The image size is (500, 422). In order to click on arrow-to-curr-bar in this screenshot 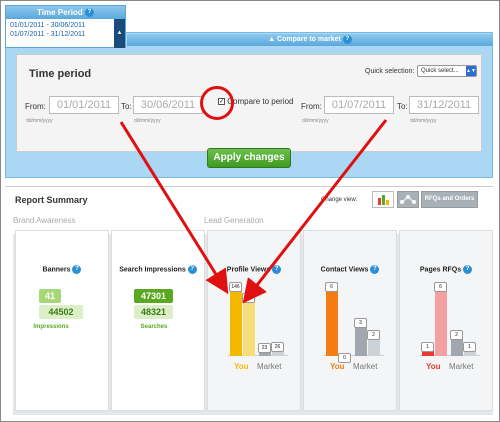, I will do `click(315, 211)`.